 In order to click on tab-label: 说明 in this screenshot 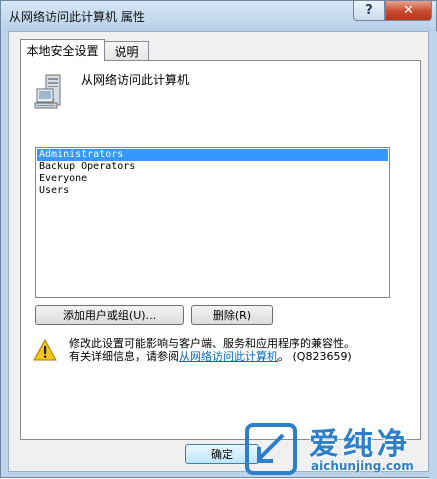, I will do `click(126, 52)`.